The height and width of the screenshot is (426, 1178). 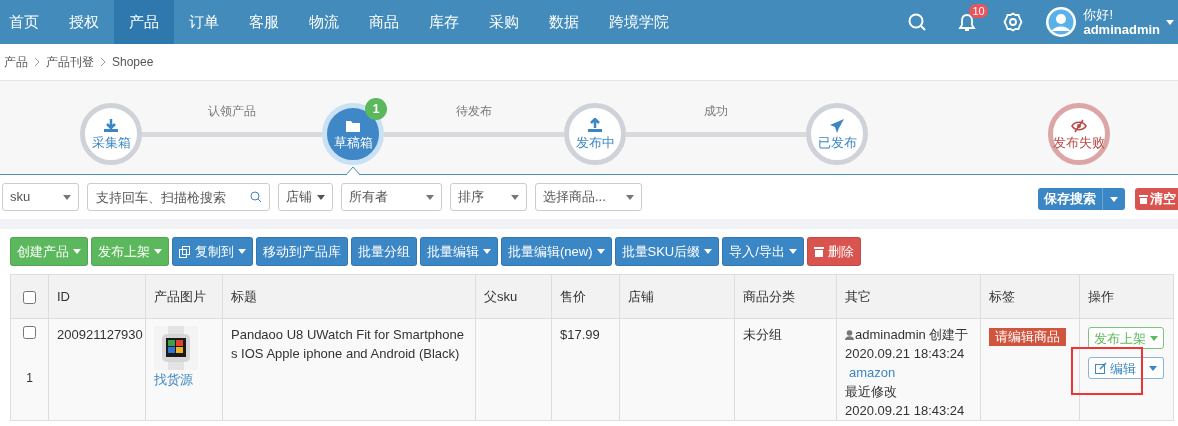 I want to click on step-label: 认领产品, so click(x=232, y=111).